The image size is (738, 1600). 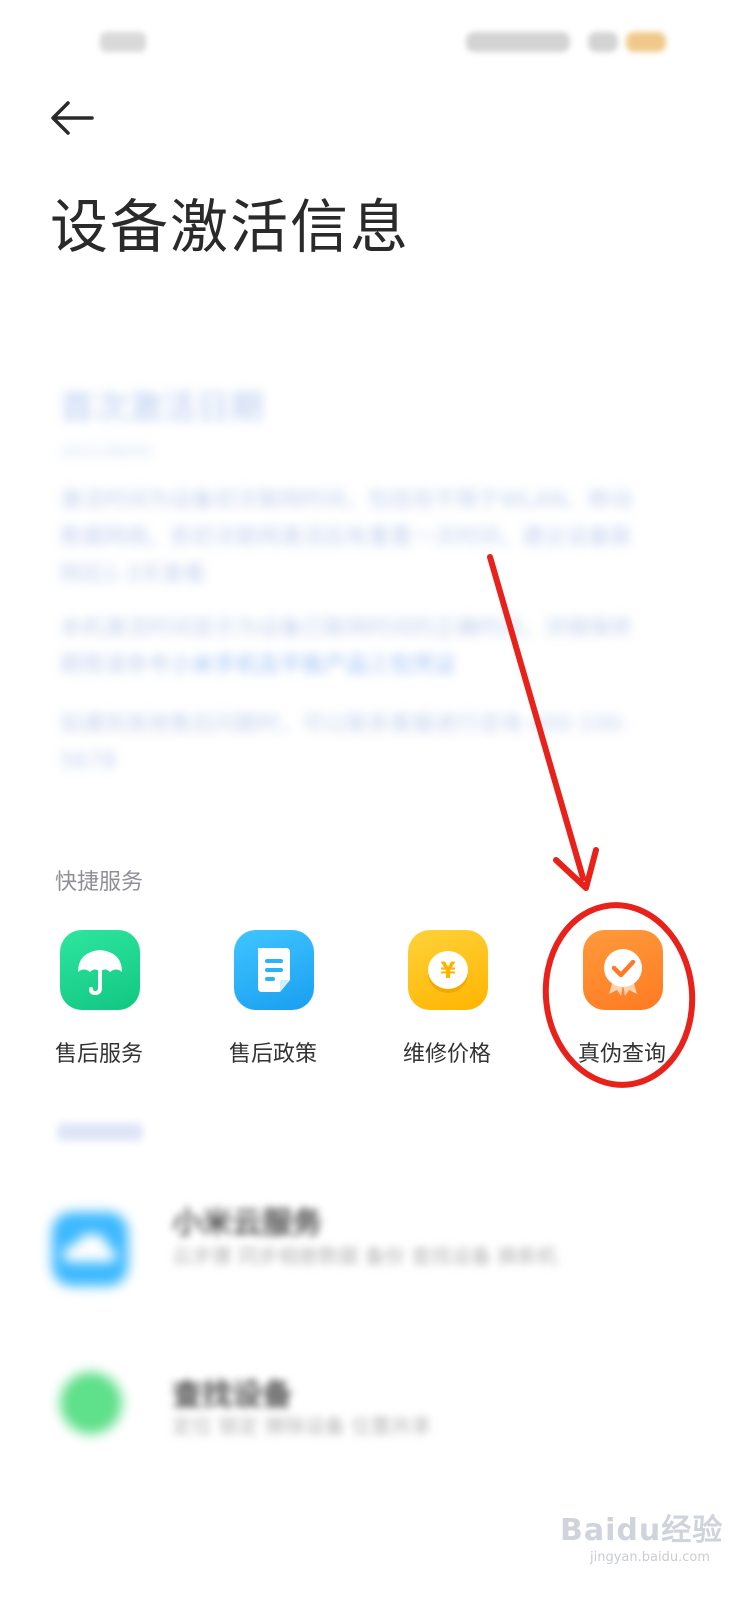 I want to click on quick-item-repair-price: ¥ 维修价格, so click(x=478, y=998).